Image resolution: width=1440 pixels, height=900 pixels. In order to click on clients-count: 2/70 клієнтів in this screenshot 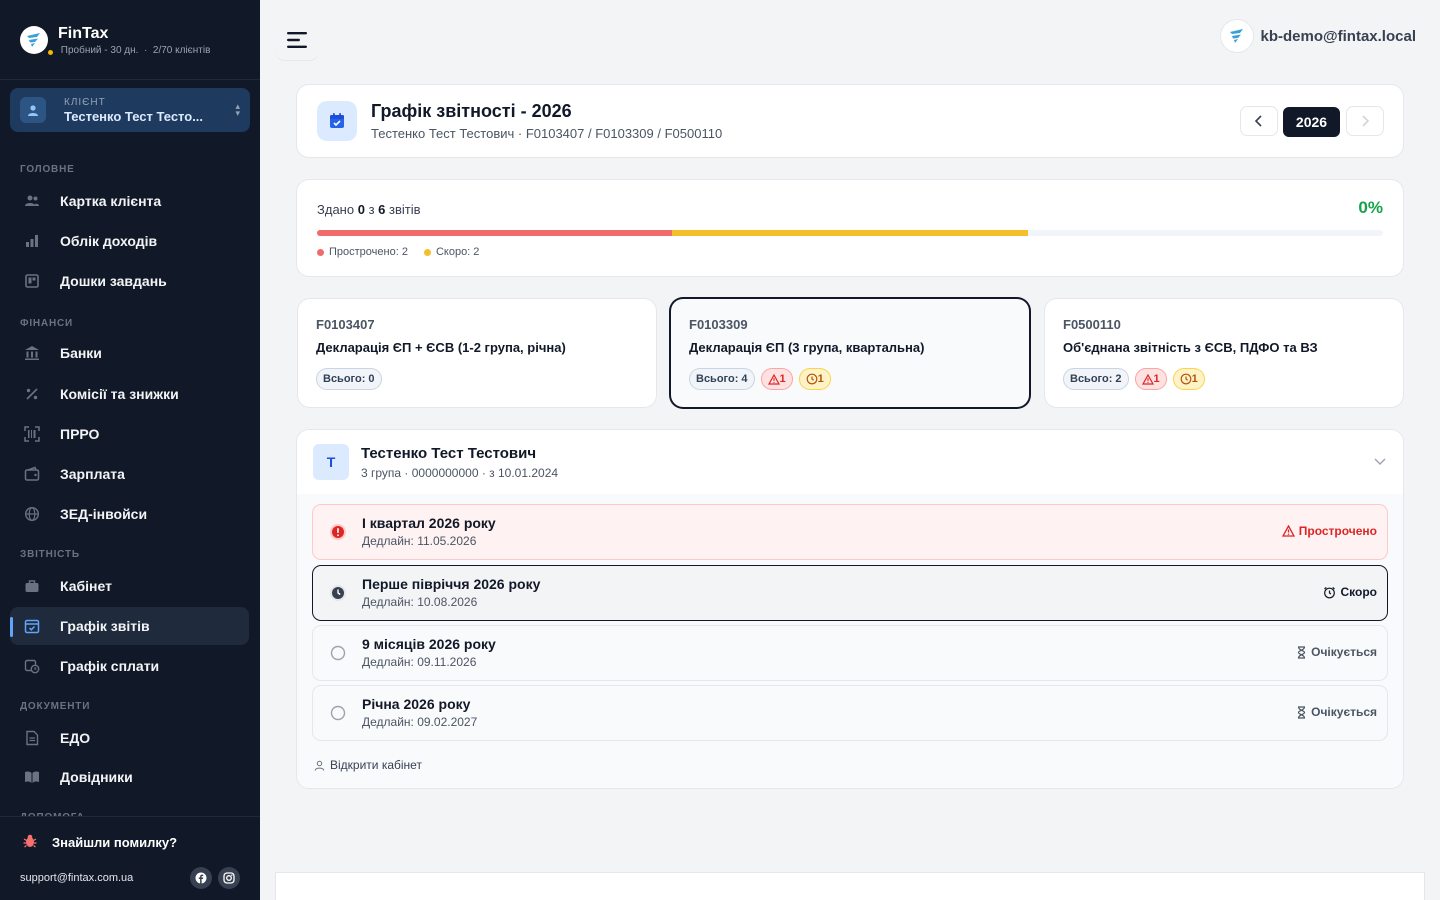, I will do `click(181, 50)`.